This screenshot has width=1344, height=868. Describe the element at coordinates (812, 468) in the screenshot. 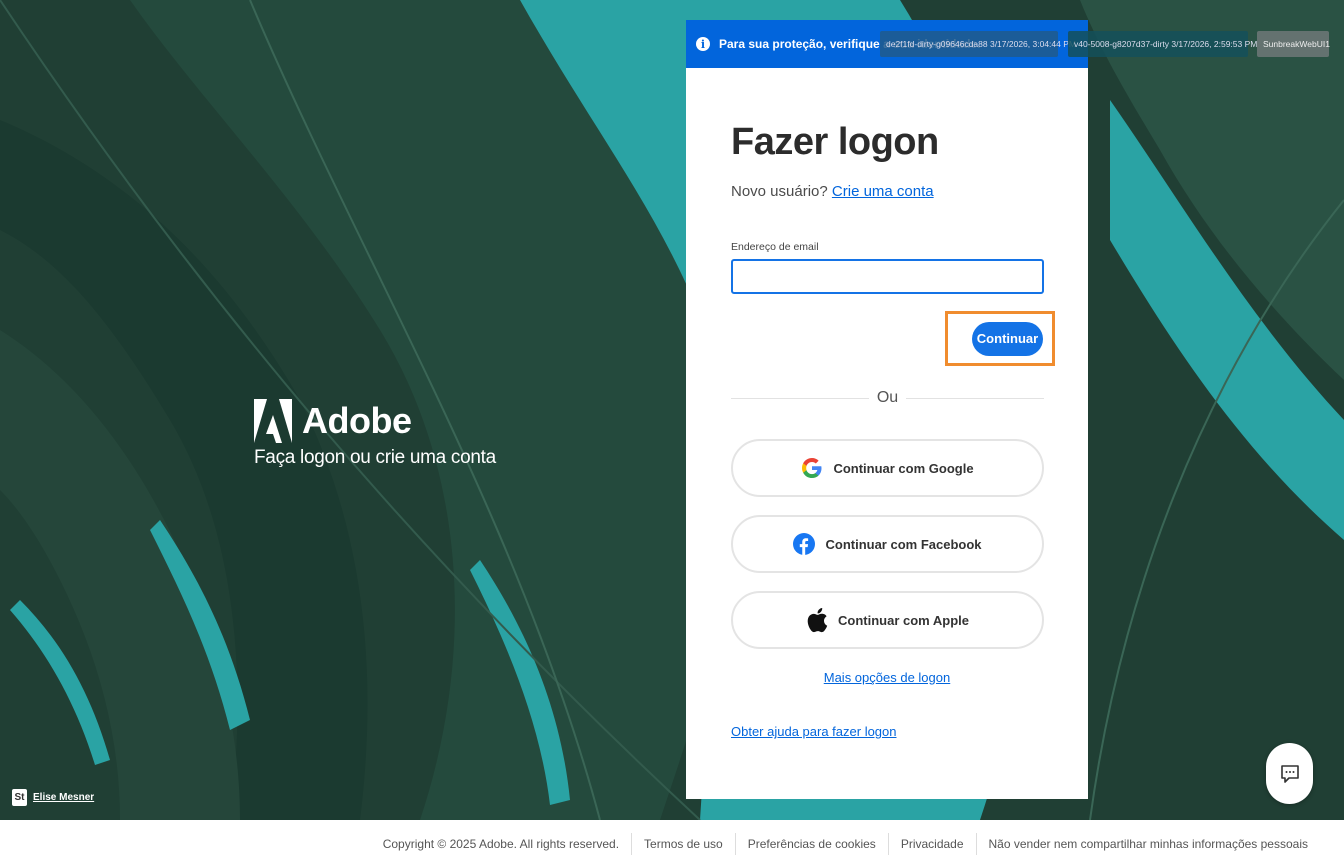

I see `google-icon` at that location.